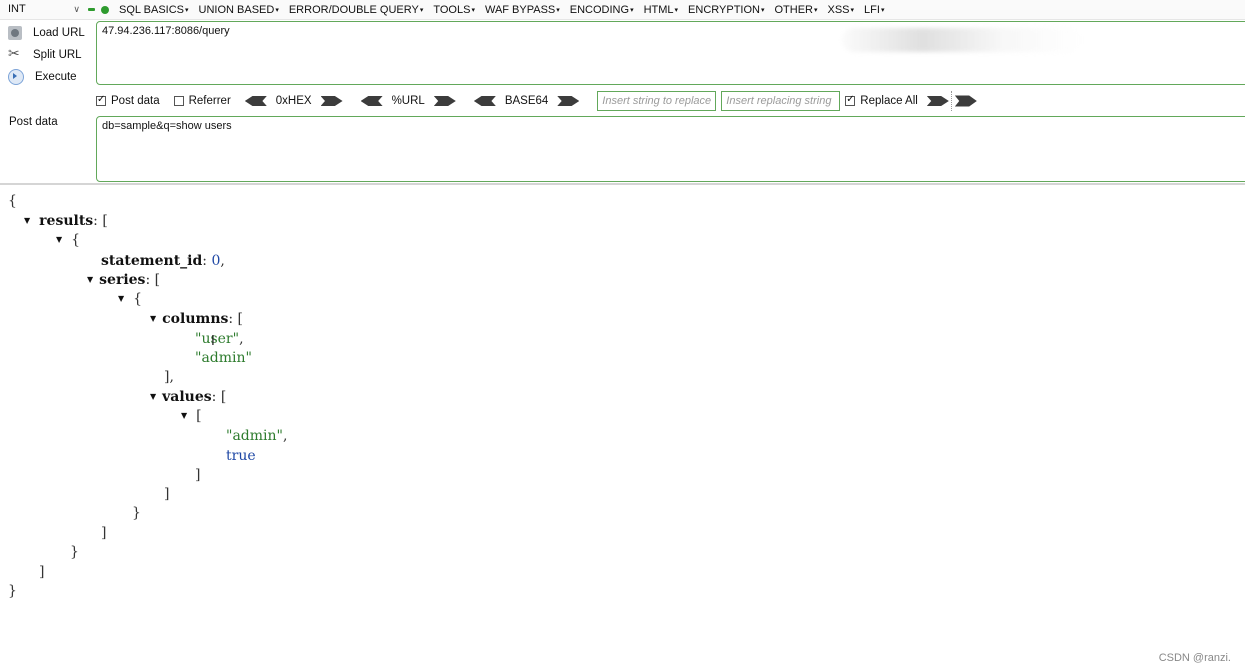  I want to click on redacted-area, so click(962, 40).